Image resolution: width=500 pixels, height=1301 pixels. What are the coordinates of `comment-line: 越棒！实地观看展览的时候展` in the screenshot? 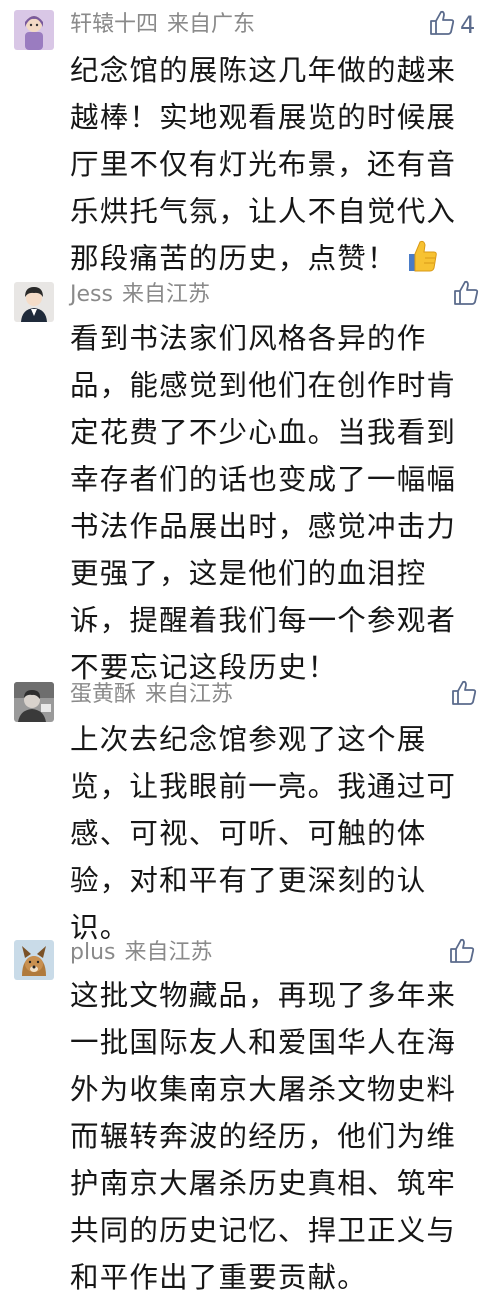 It's located at (263, 117).